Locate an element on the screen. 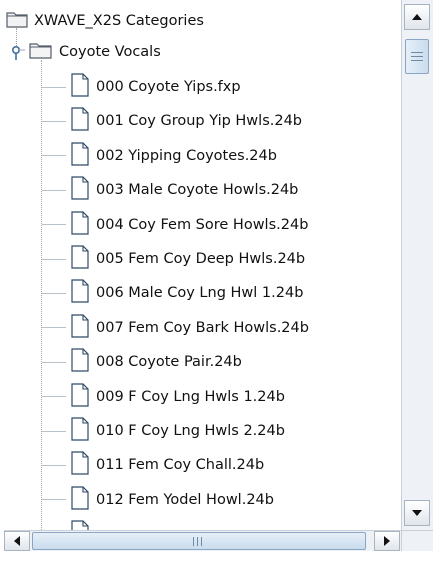  file-node: 004 Coy Fem Sore Howls.24b is located at coordinates (175, 225).